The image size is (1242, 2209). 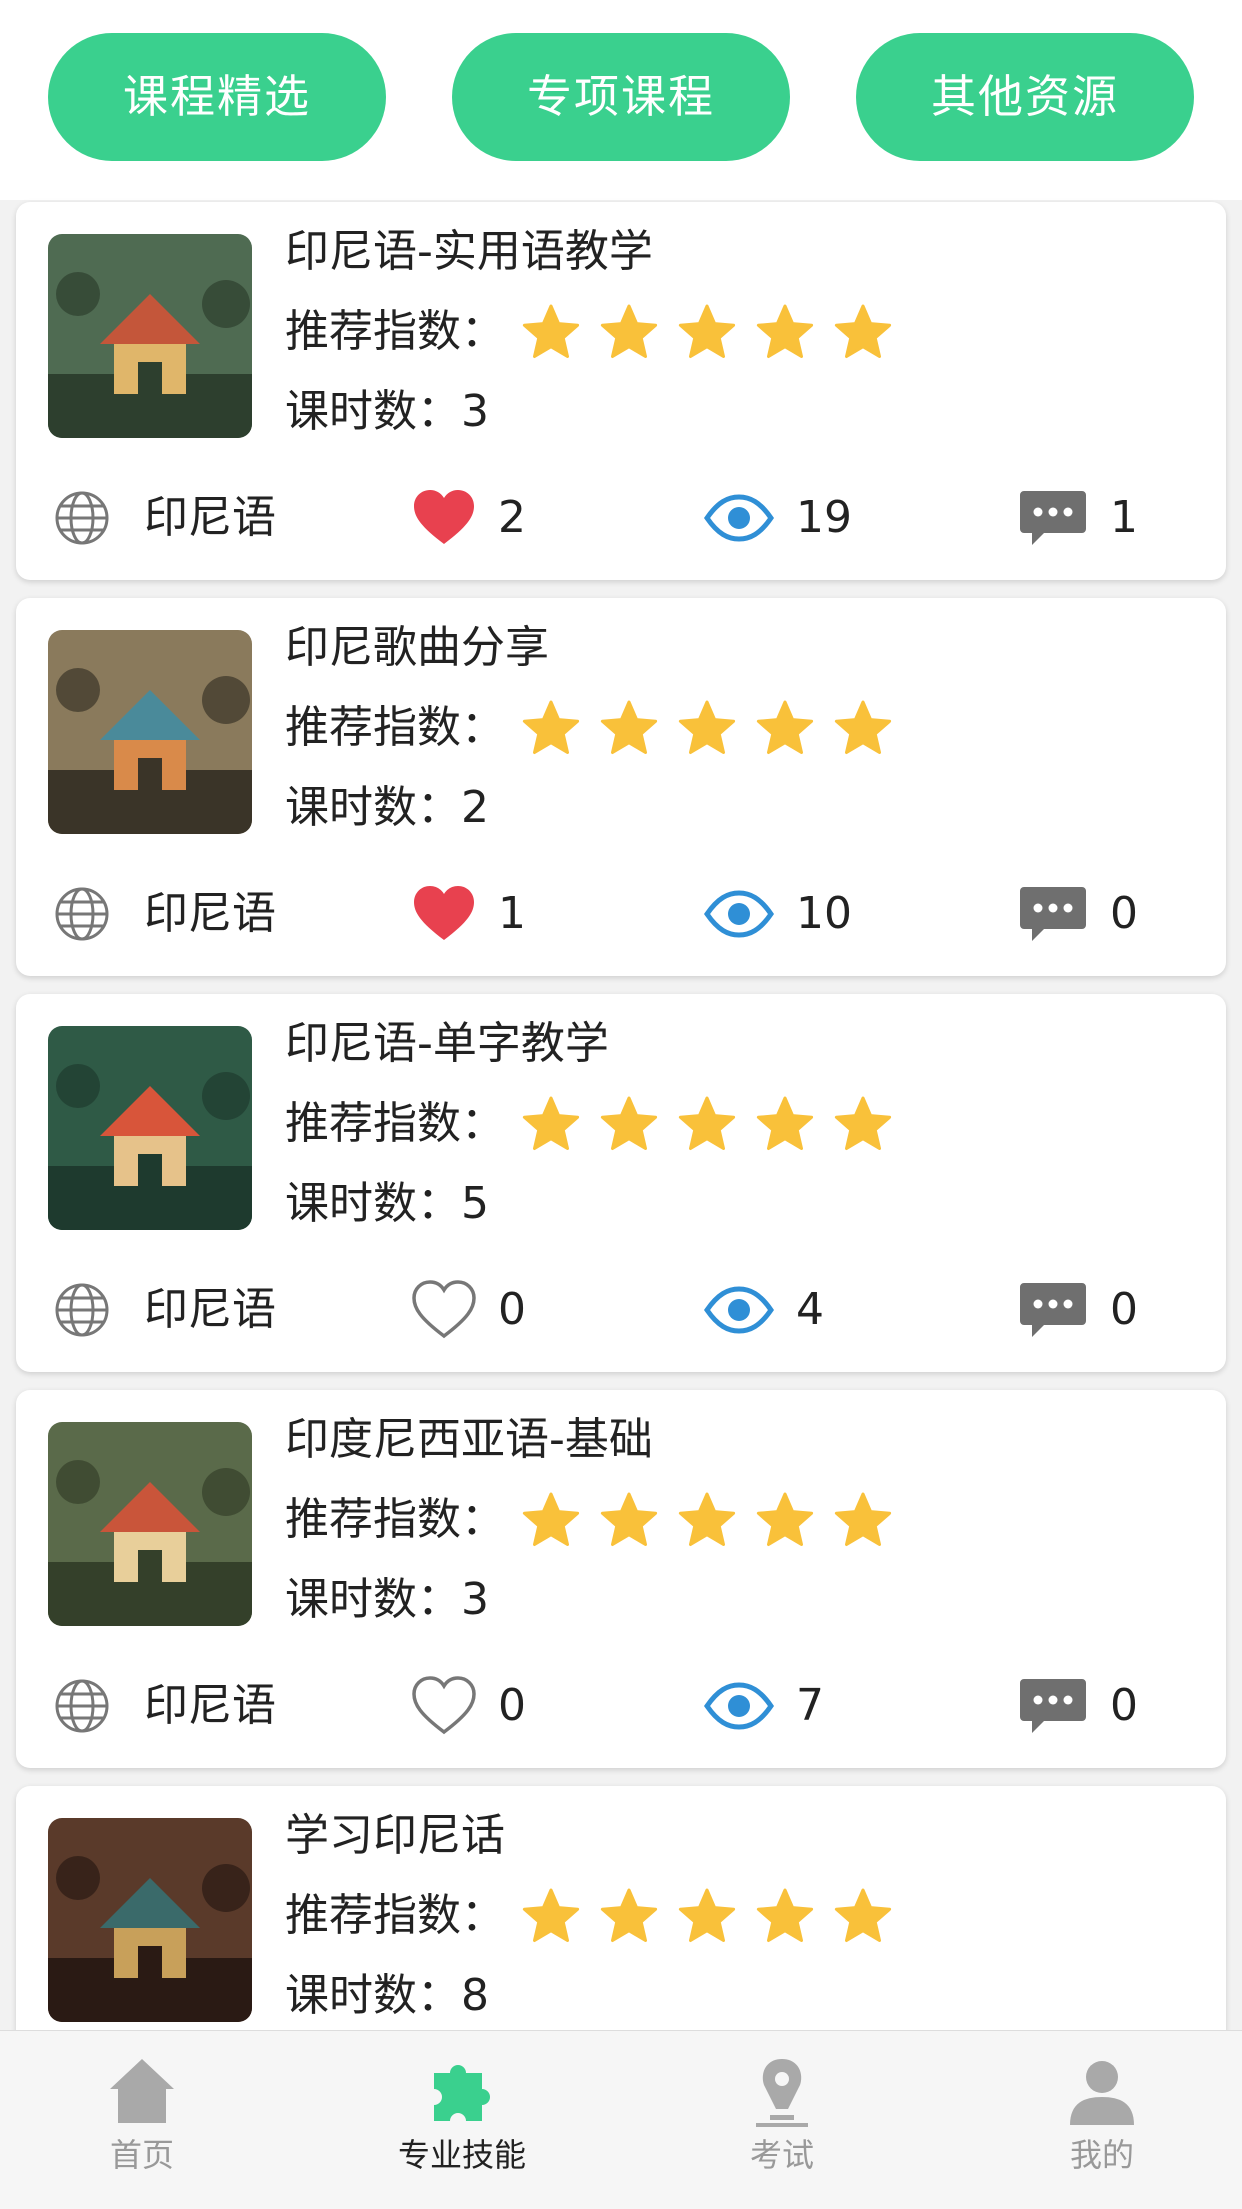 I want to click on nav-mine: 我的, so click(x=1102, y=2115).